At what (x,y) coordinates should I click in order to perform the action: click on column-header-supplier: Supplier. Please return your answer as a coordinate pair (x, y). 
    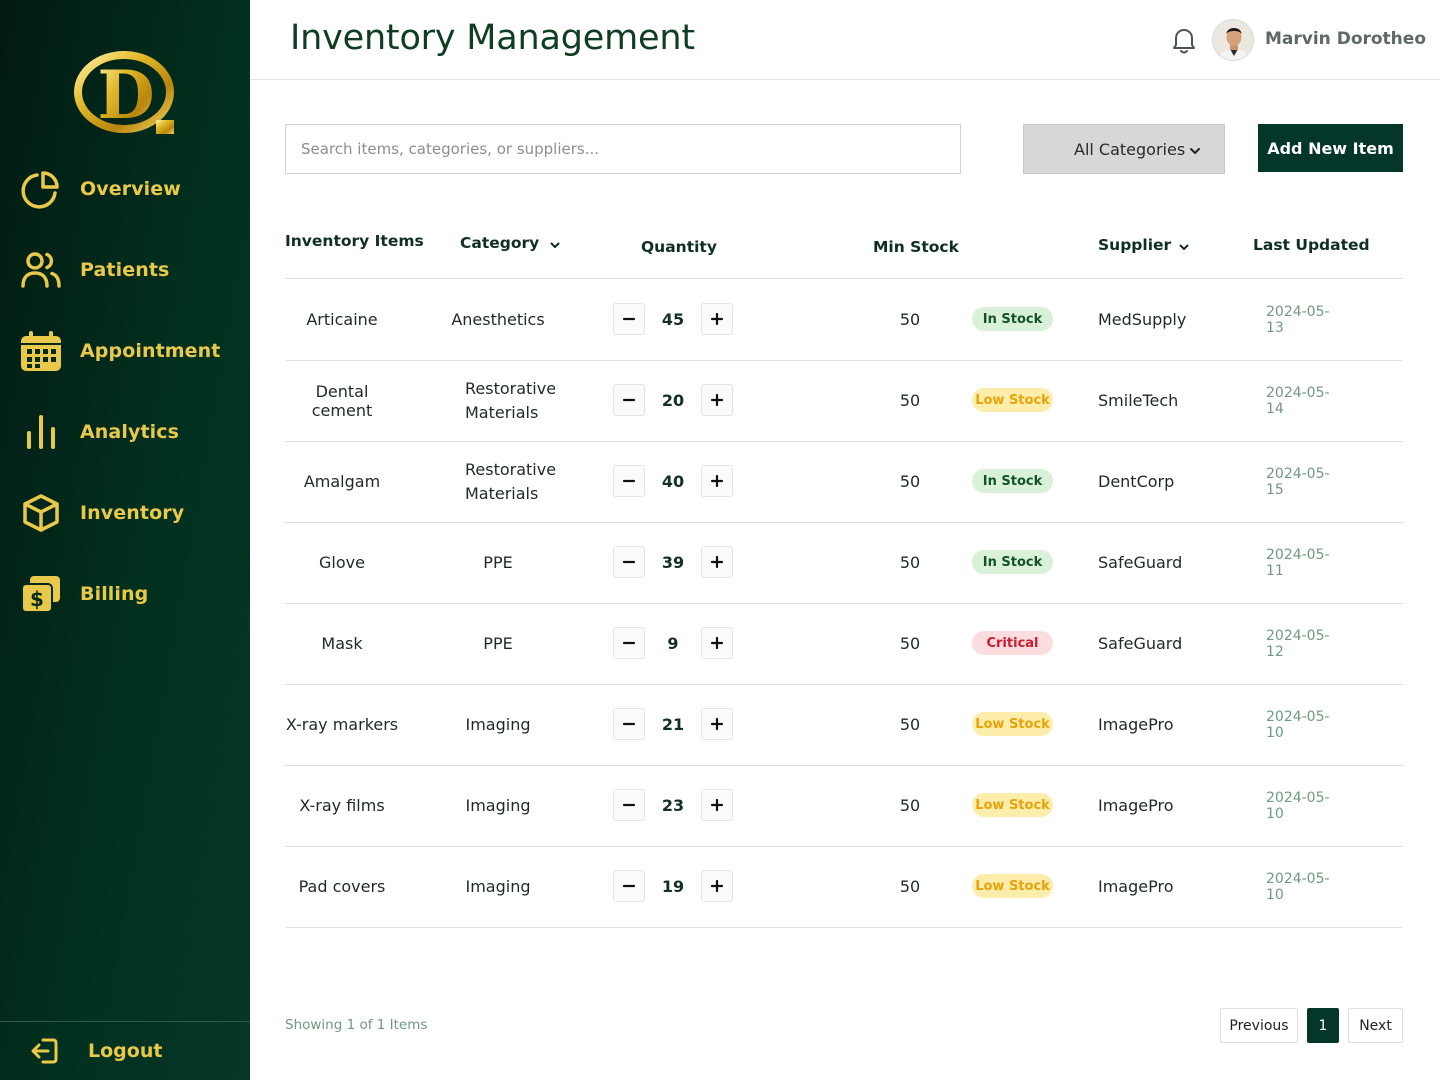
    Looking at the image, I should click on (1144, 245).